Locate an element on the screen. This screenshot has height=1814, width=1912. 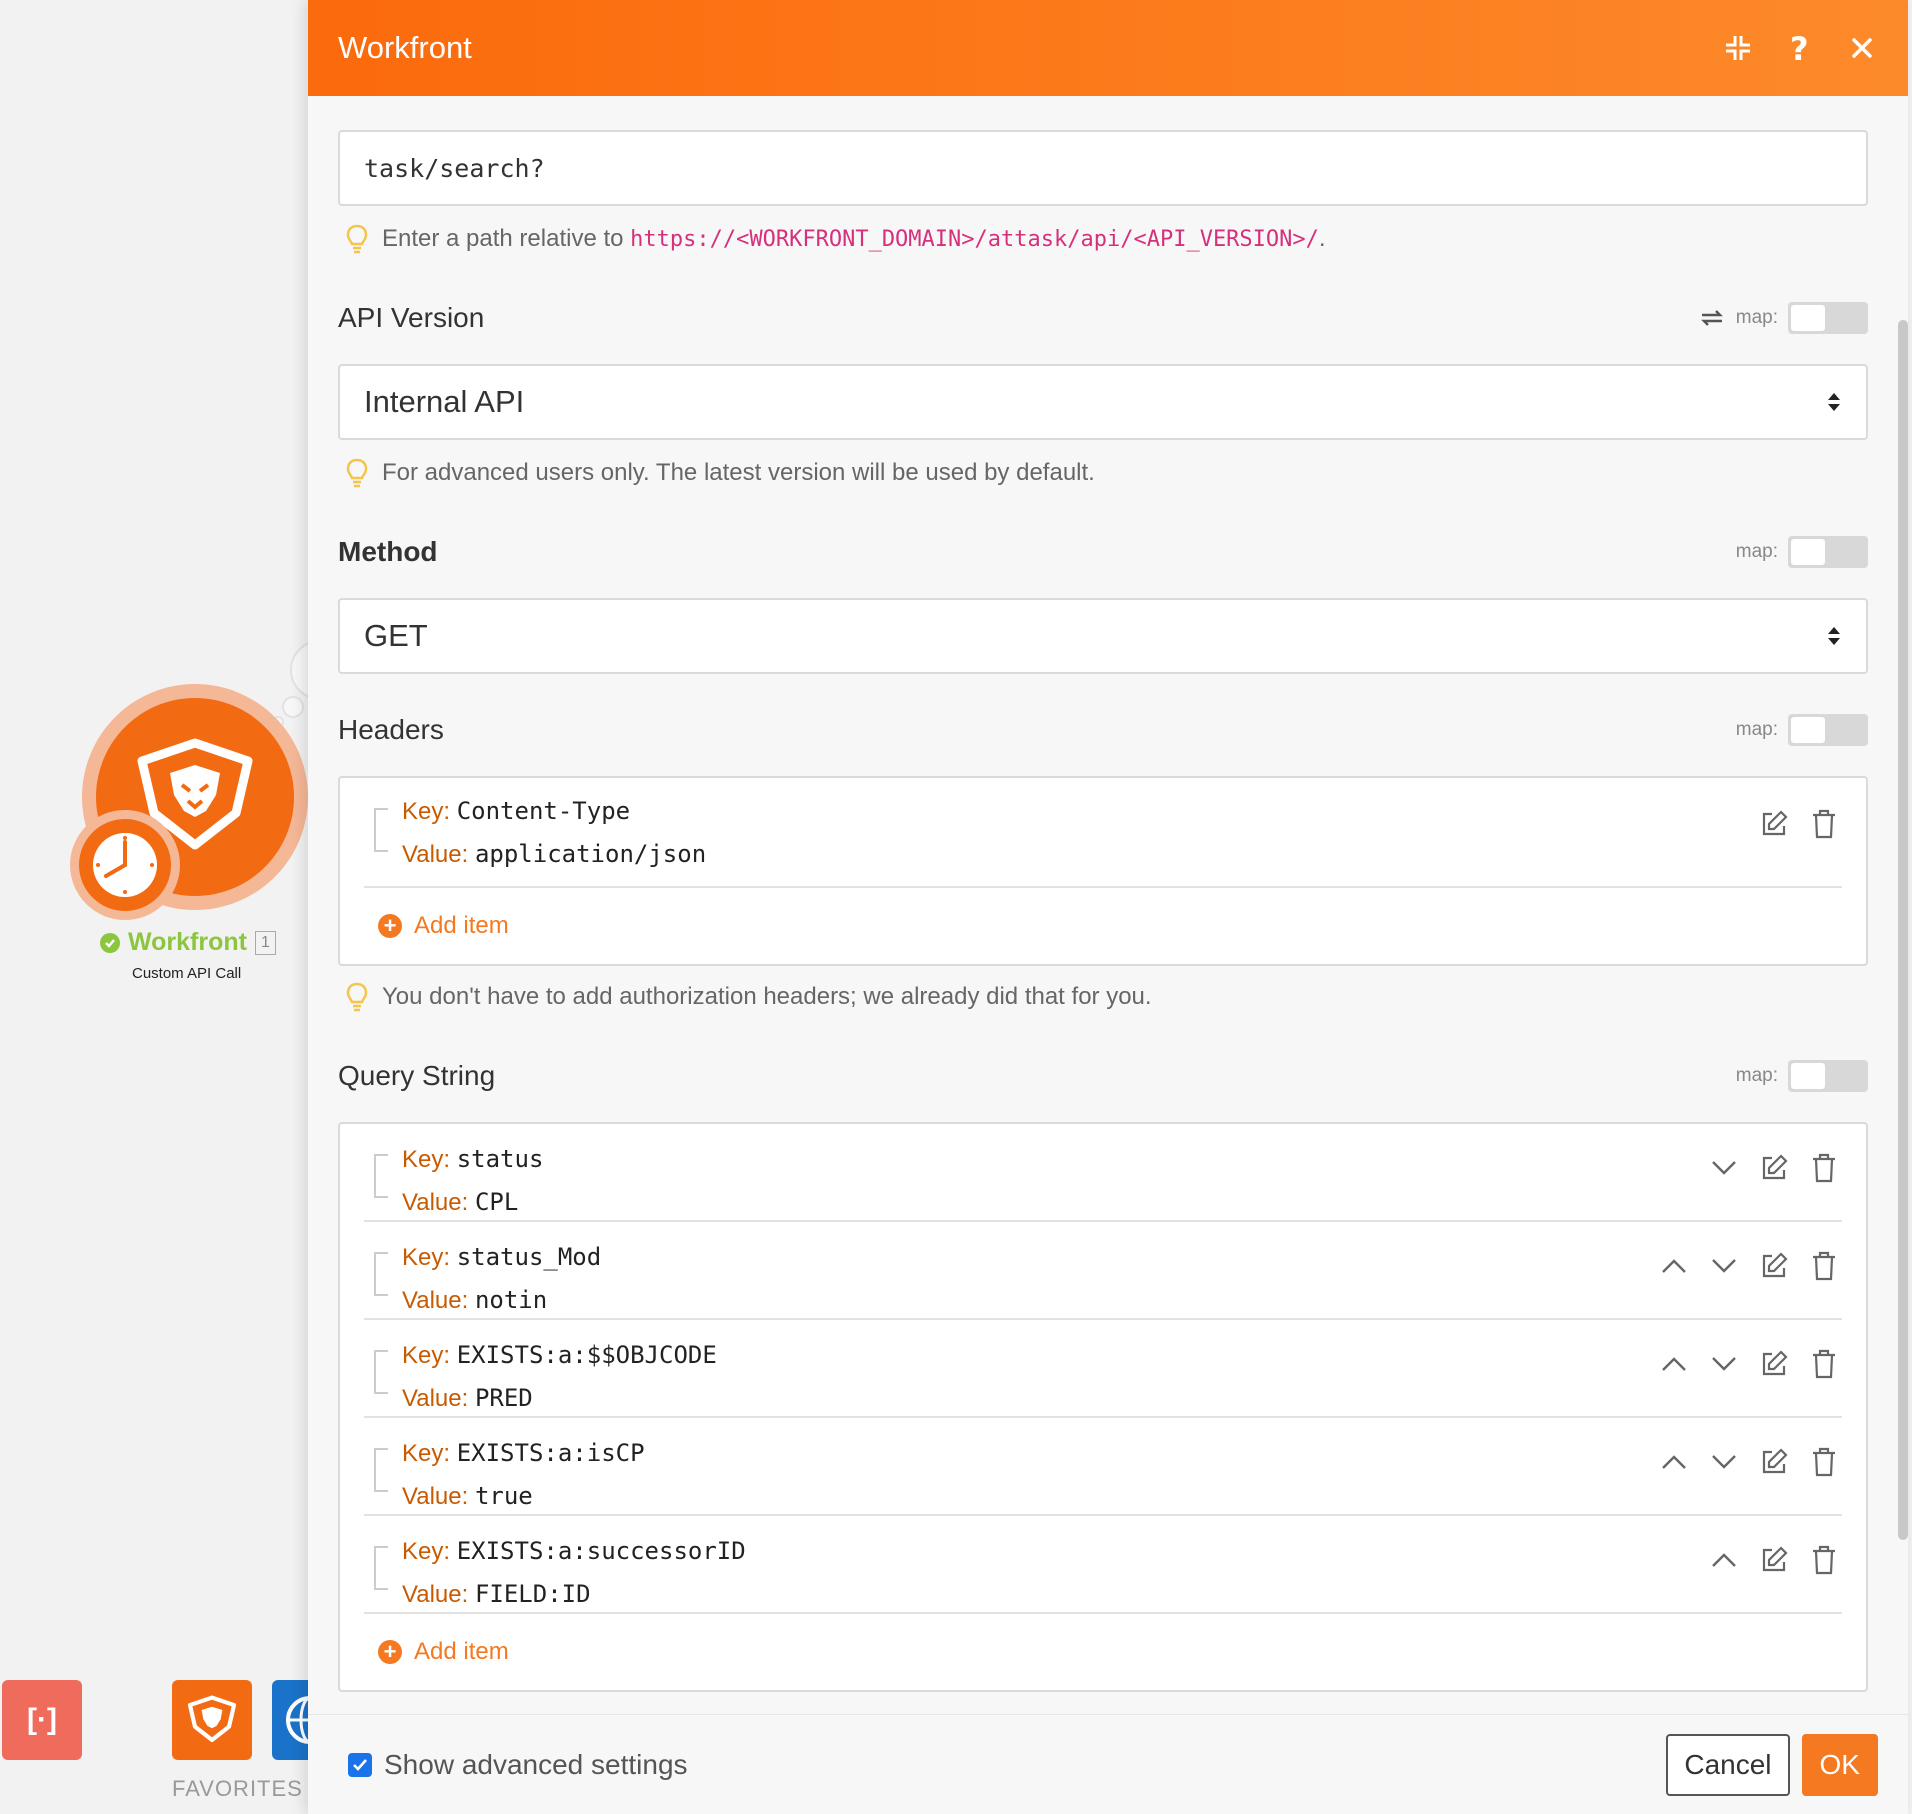
headers-add-item-button: + Add item is located at coordinates (1103, 926).